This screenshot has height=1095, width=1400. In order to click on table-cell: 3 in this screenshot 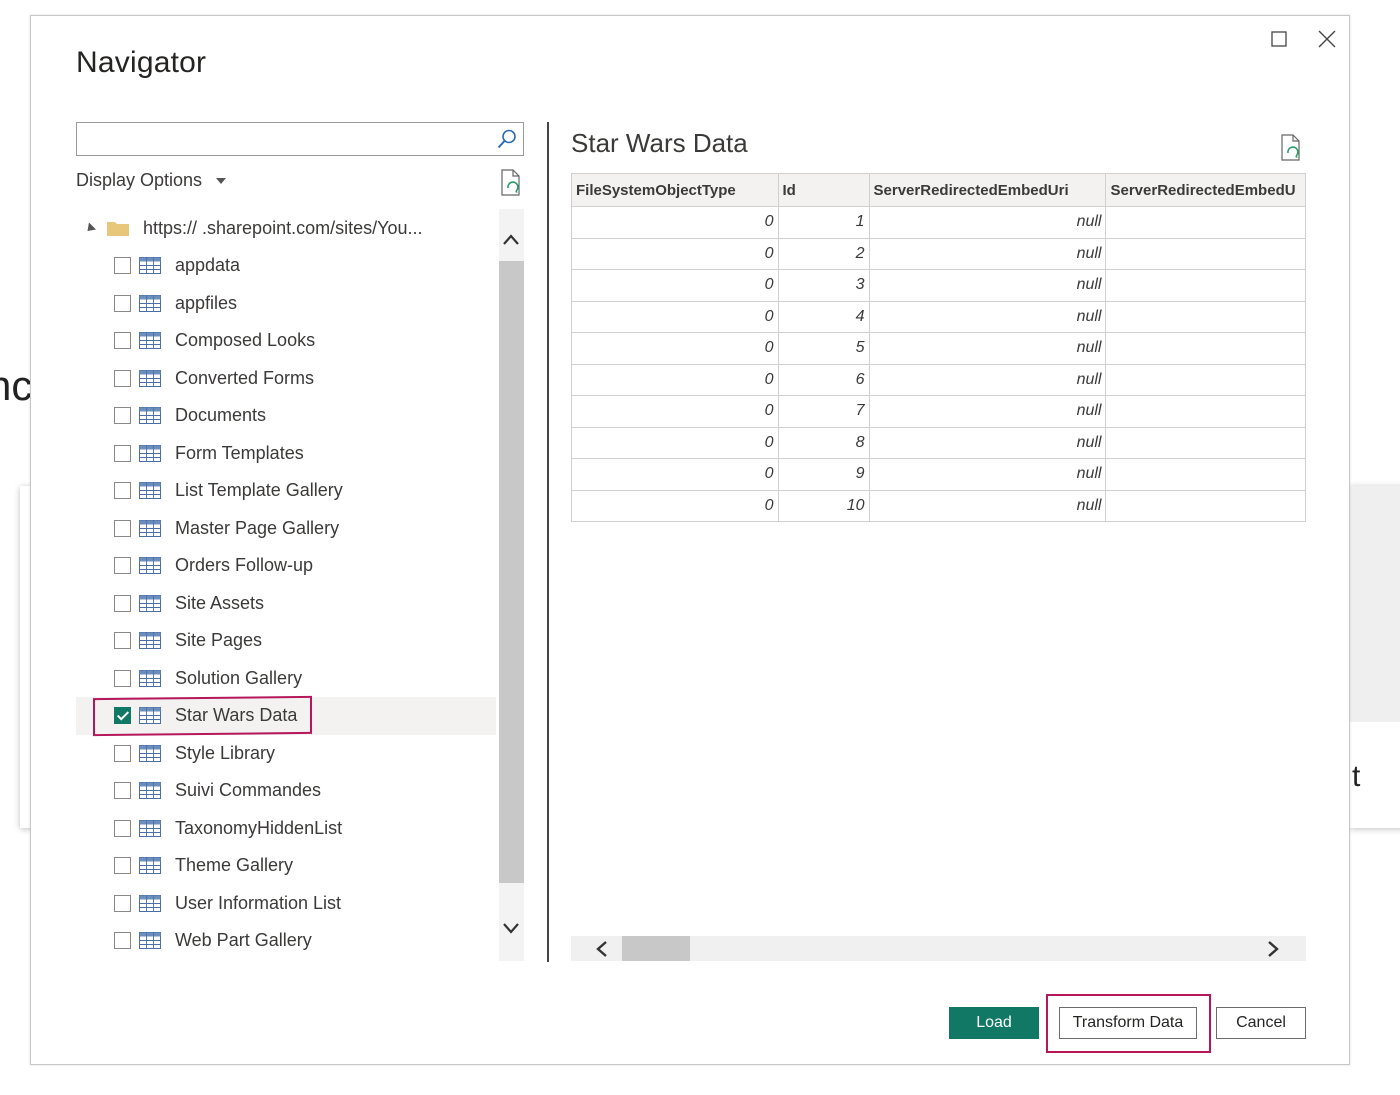, I will do `click(823, 285)`.